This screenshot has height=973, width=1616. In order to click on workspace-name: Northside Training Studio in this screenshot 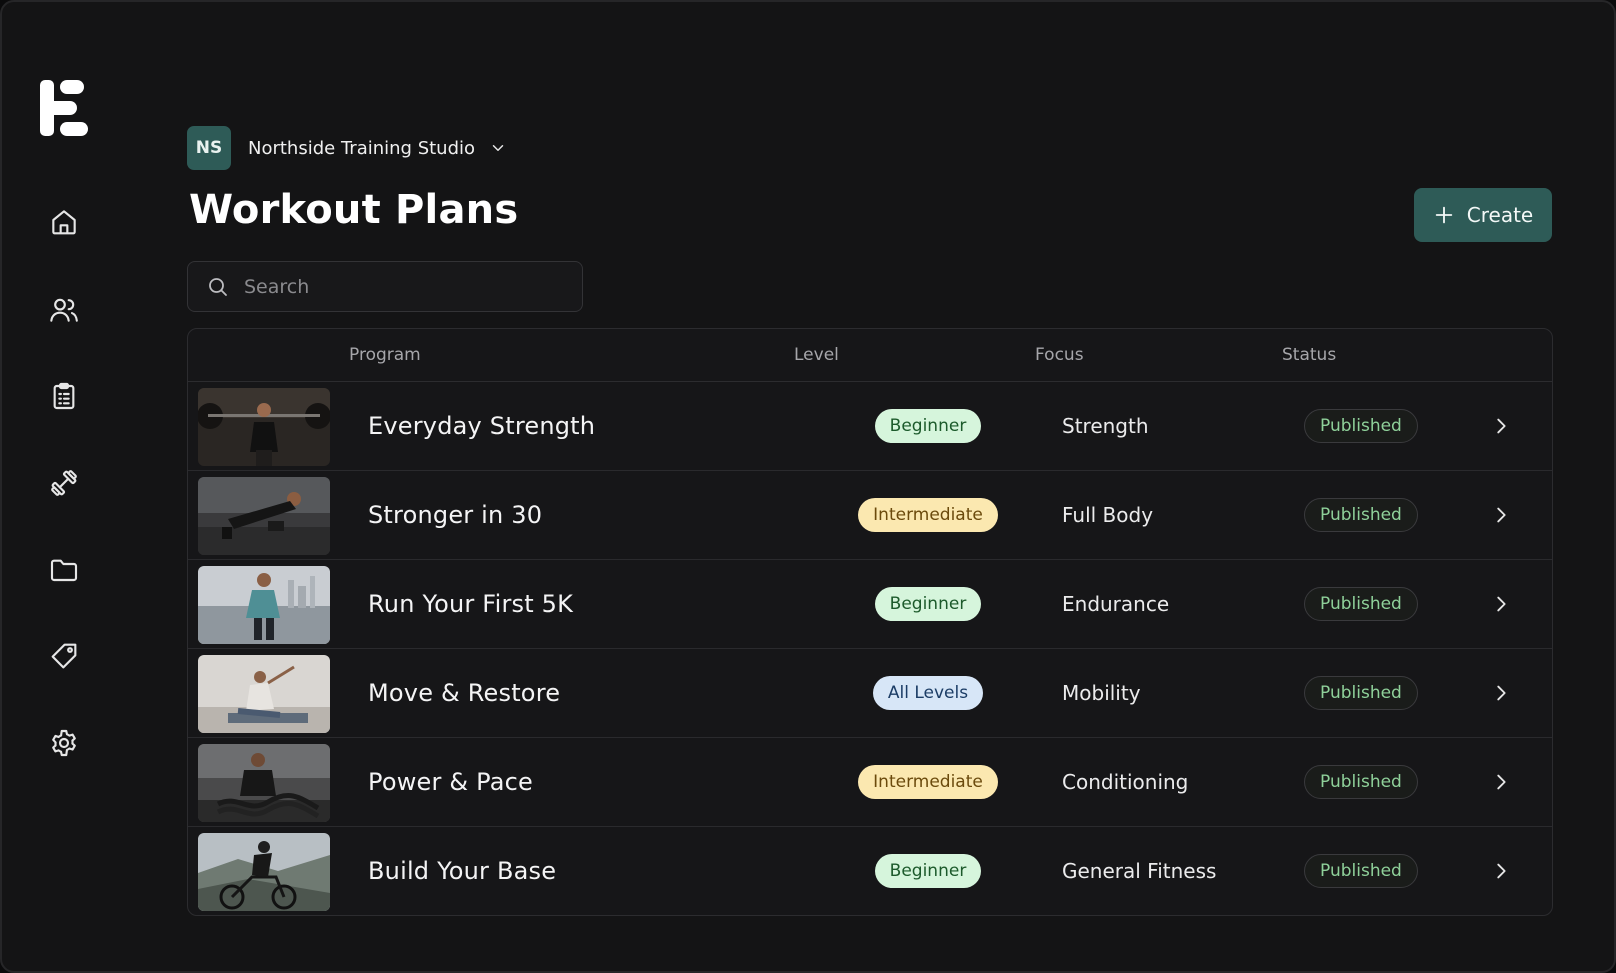, I will do `click(362, 148)`.